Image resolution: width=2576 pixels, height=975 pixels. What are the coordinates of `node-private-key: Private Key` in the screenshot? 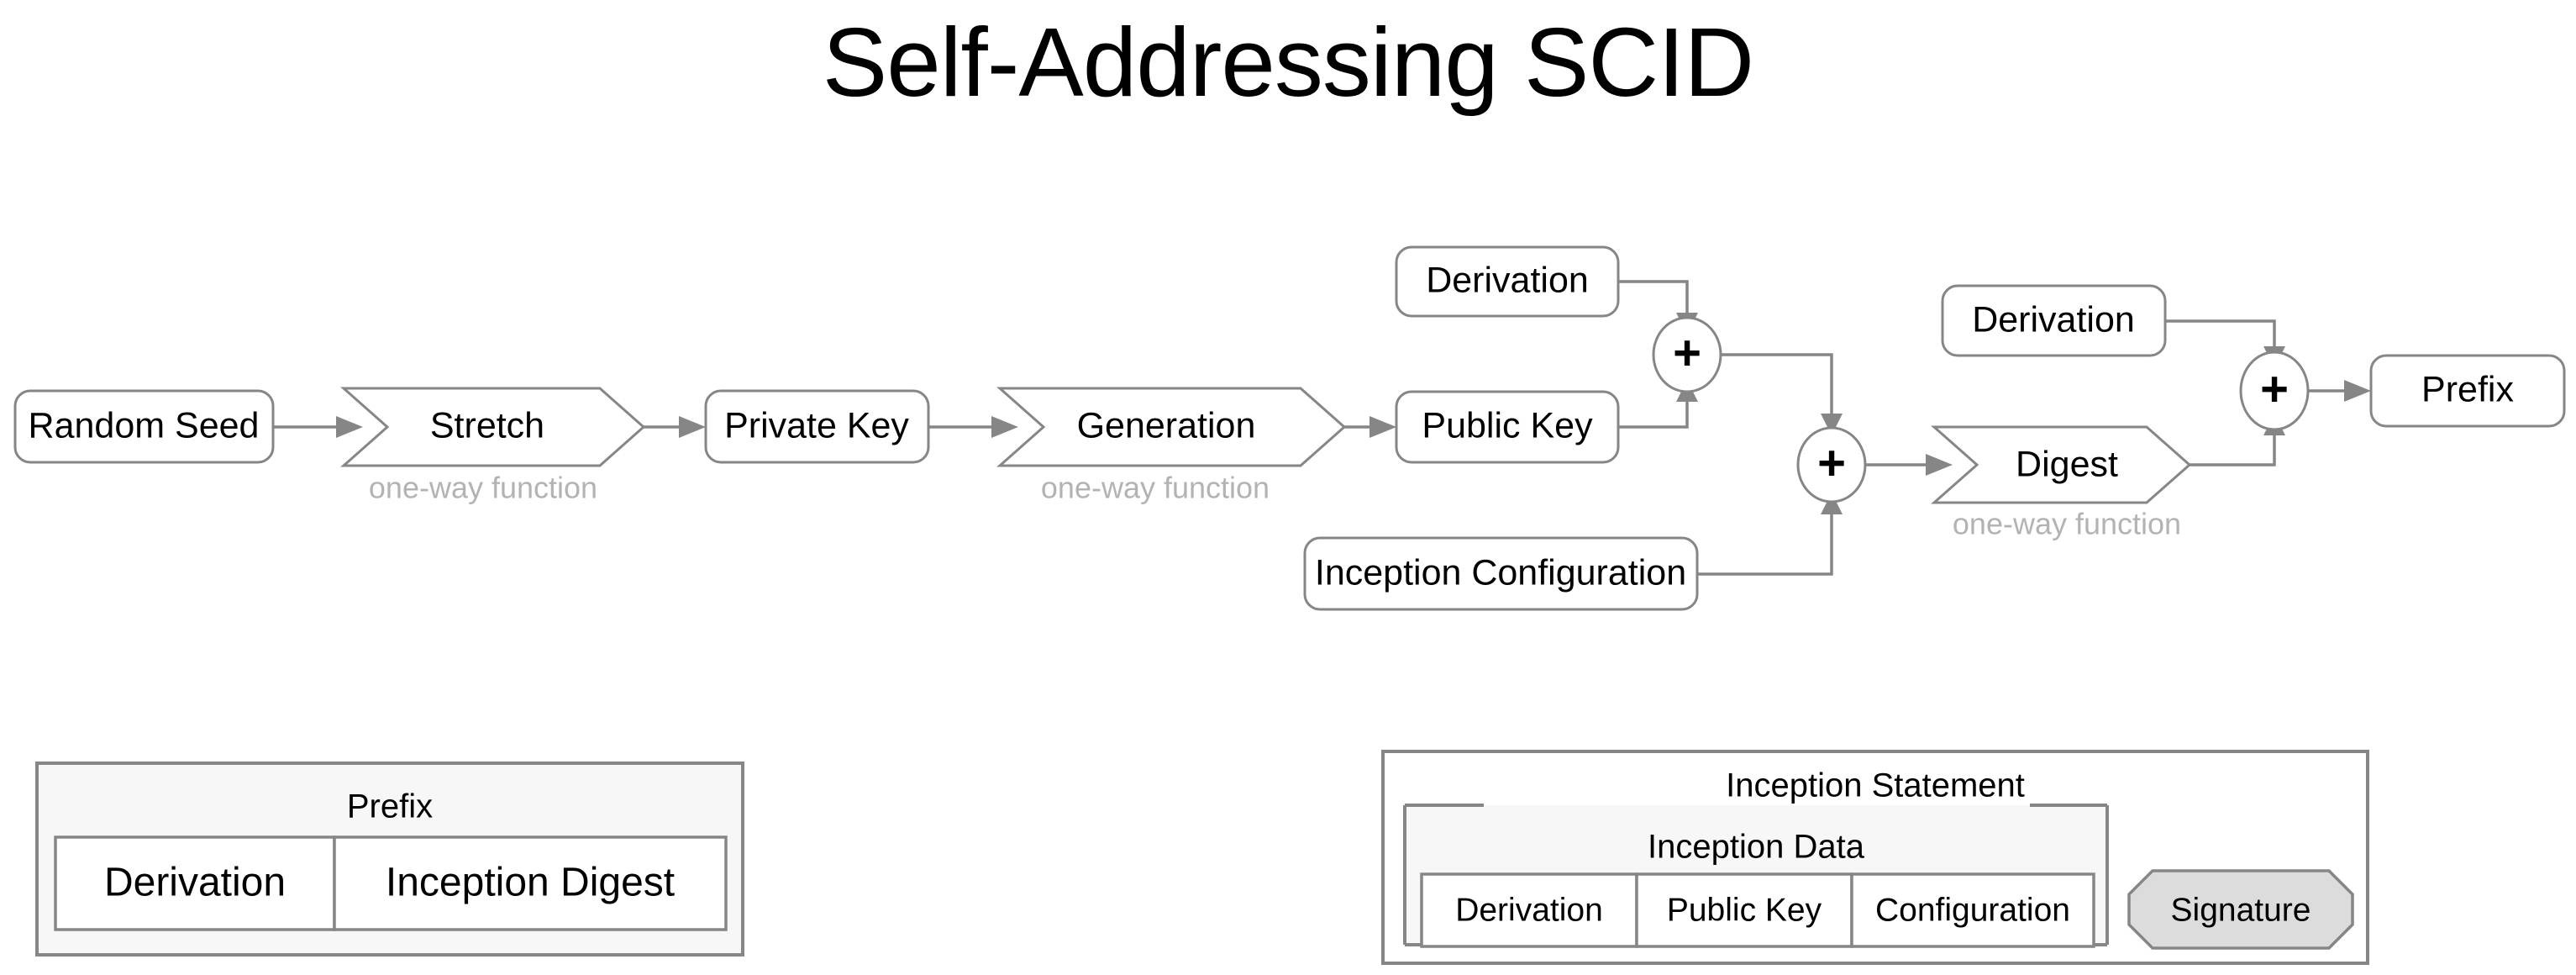 It's located at (817, 426).